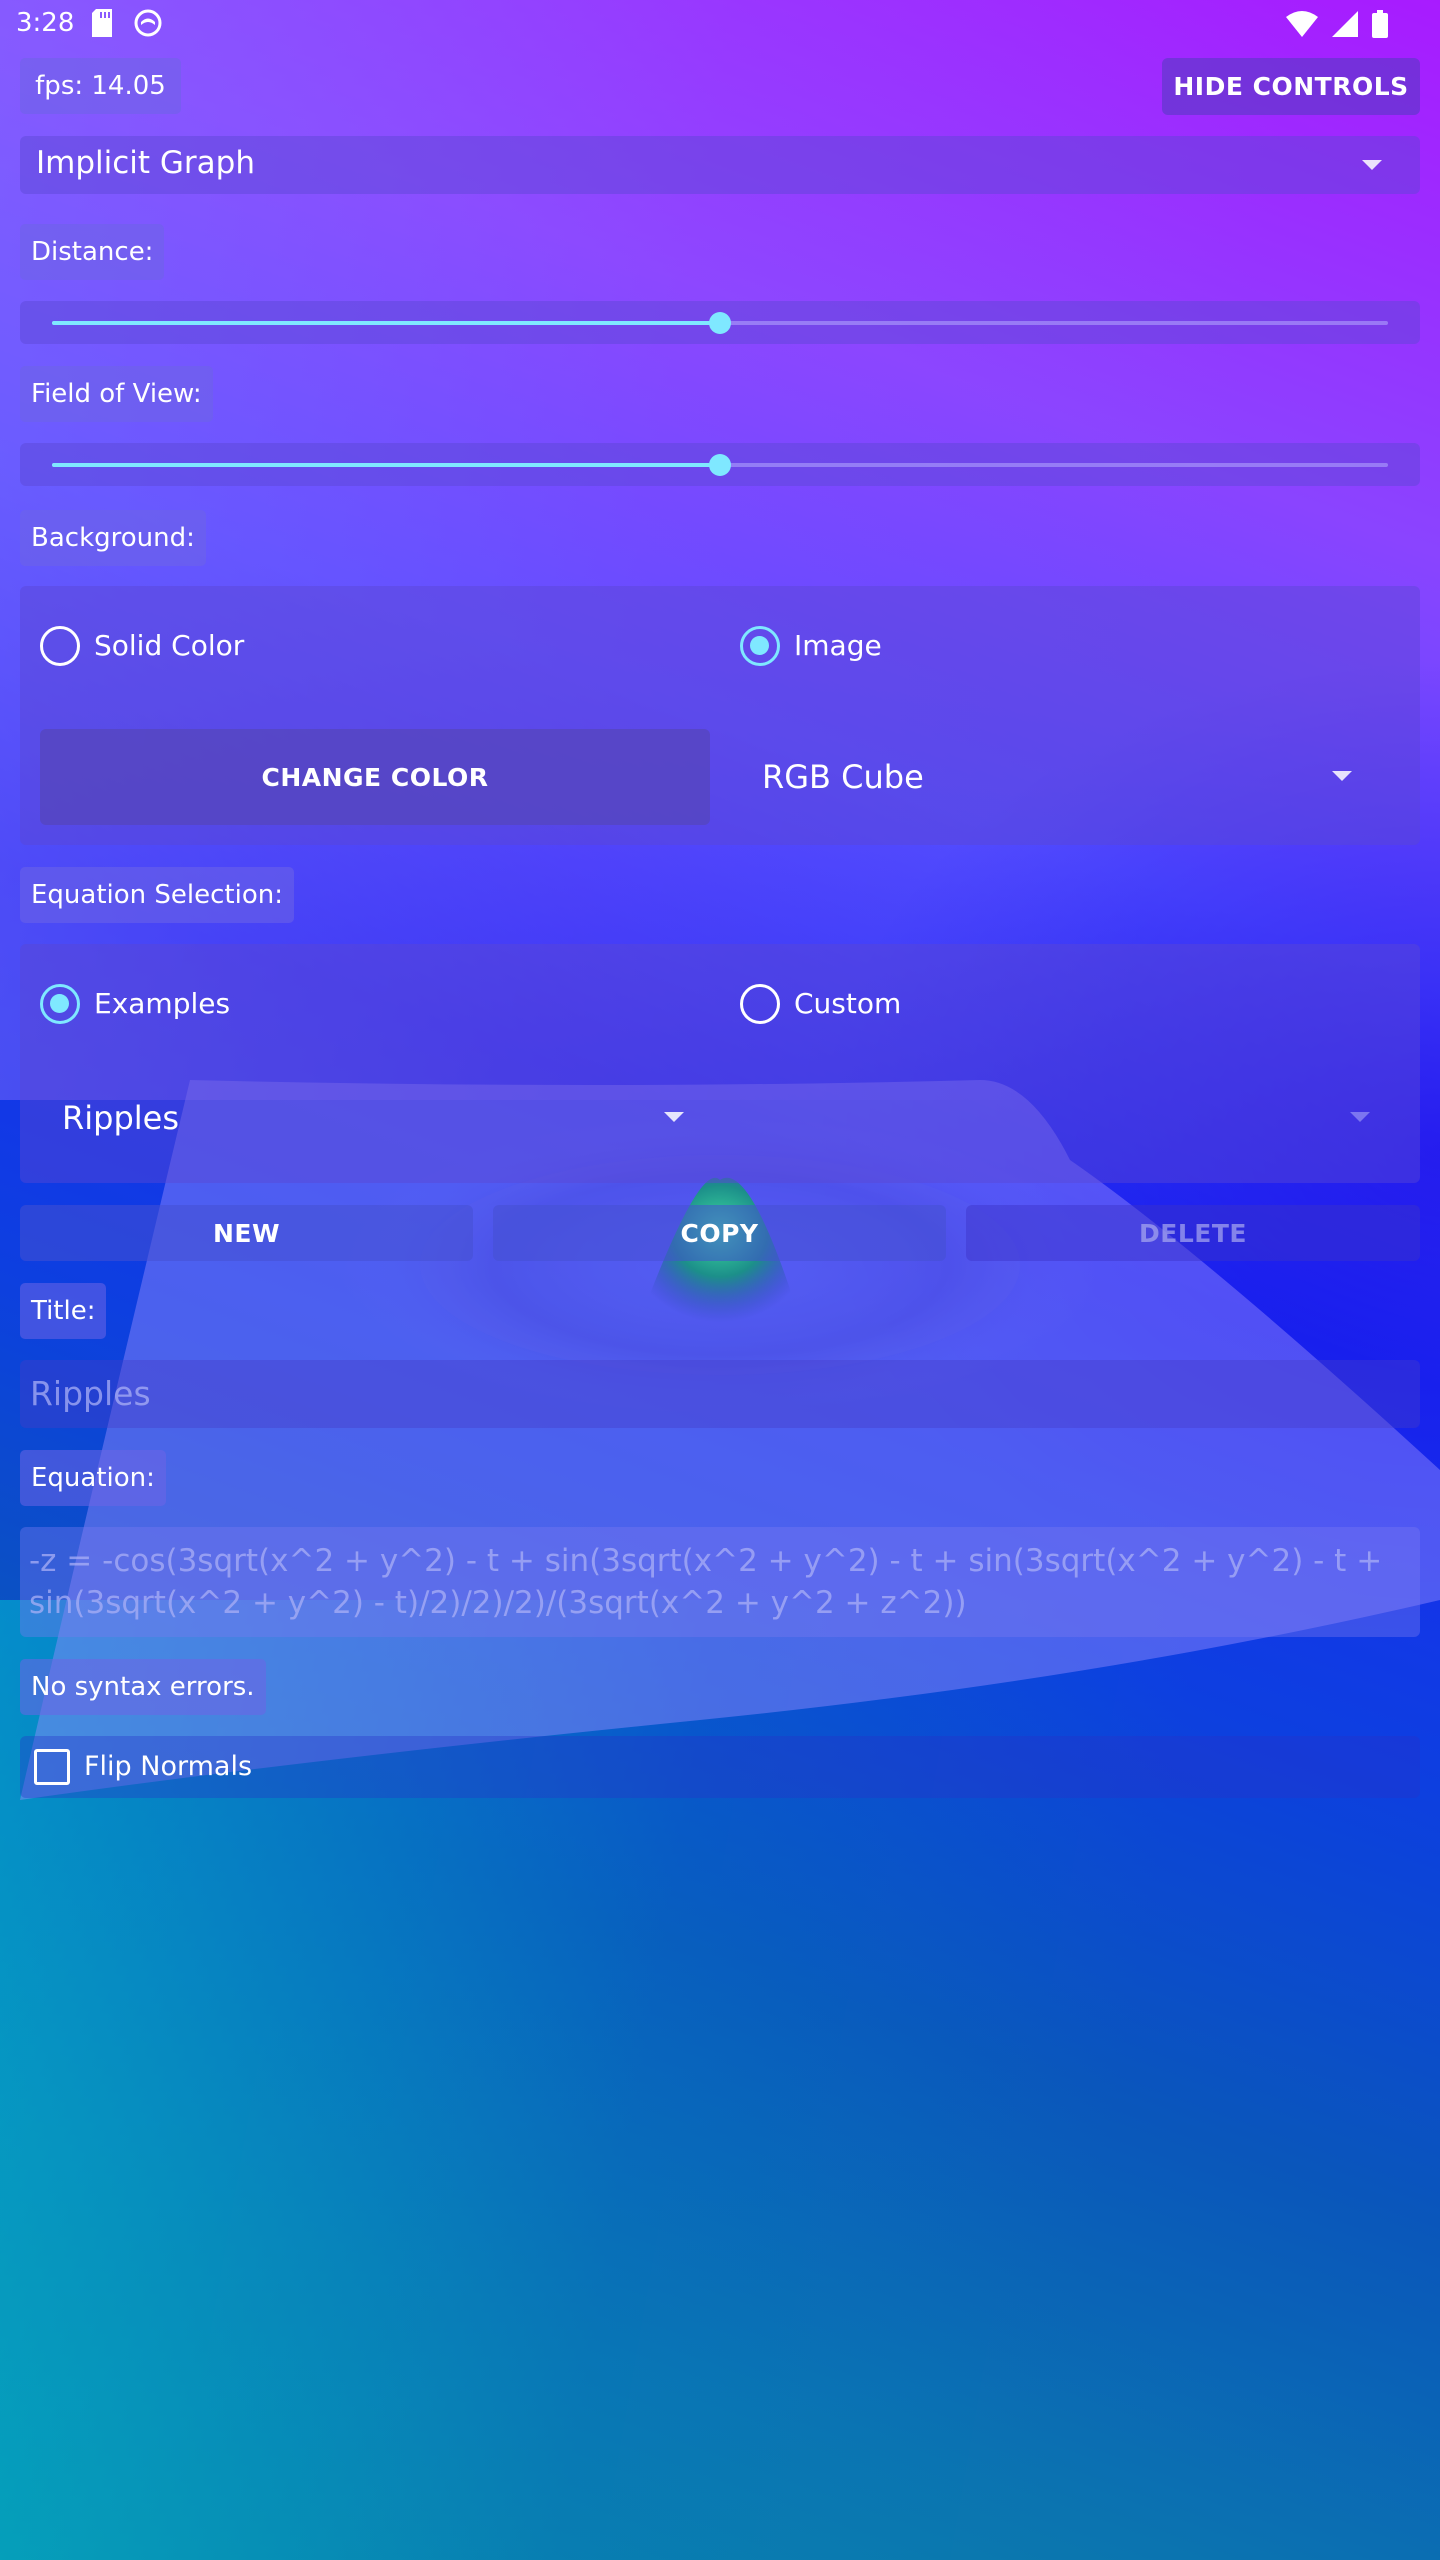 This screenshot has width=1440, height=2560. I want to click on status-bar: 3:28, so click(720, 25).